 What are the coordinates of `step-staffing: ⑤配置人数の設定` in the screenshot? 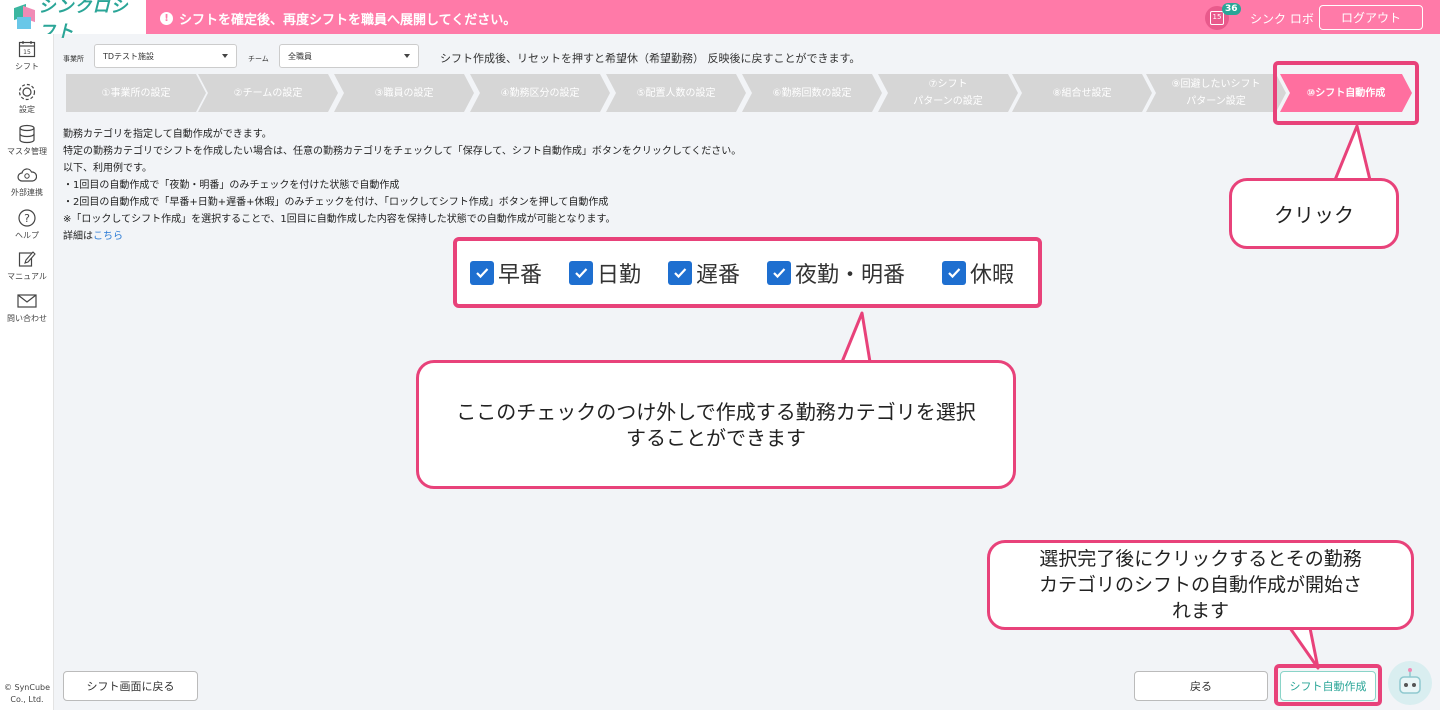 It's located at (676, 93).